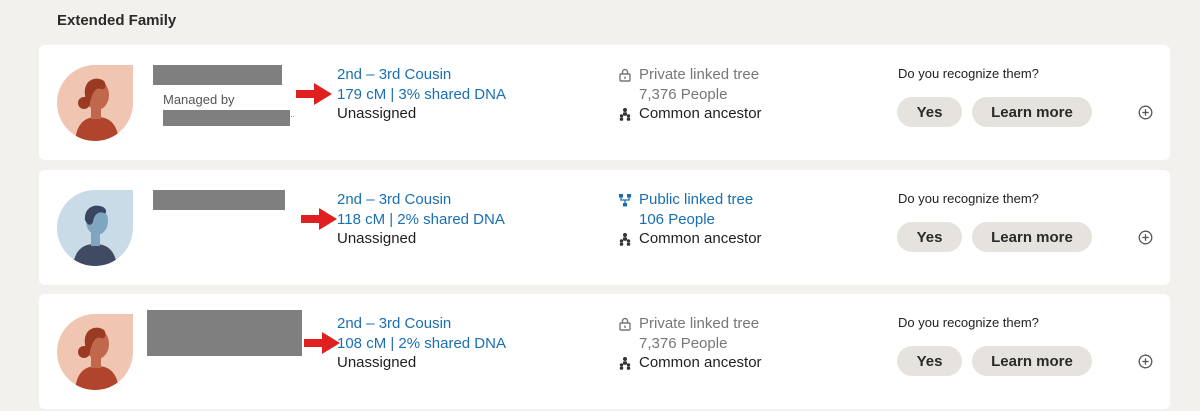  I want to click on shared-dna-link: 179 cM | 3% shared DNA, so click(421, 95).